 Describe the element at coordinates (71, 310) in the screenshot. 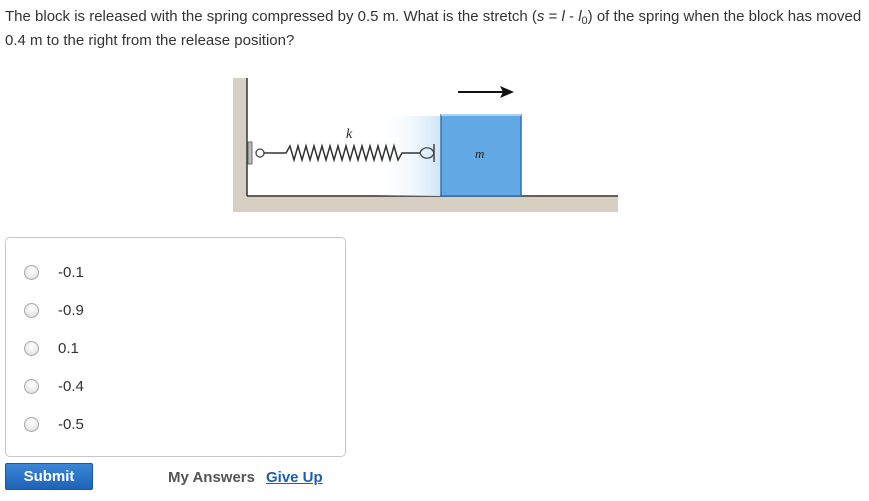

I see `choice-label: -0.9` at that location.